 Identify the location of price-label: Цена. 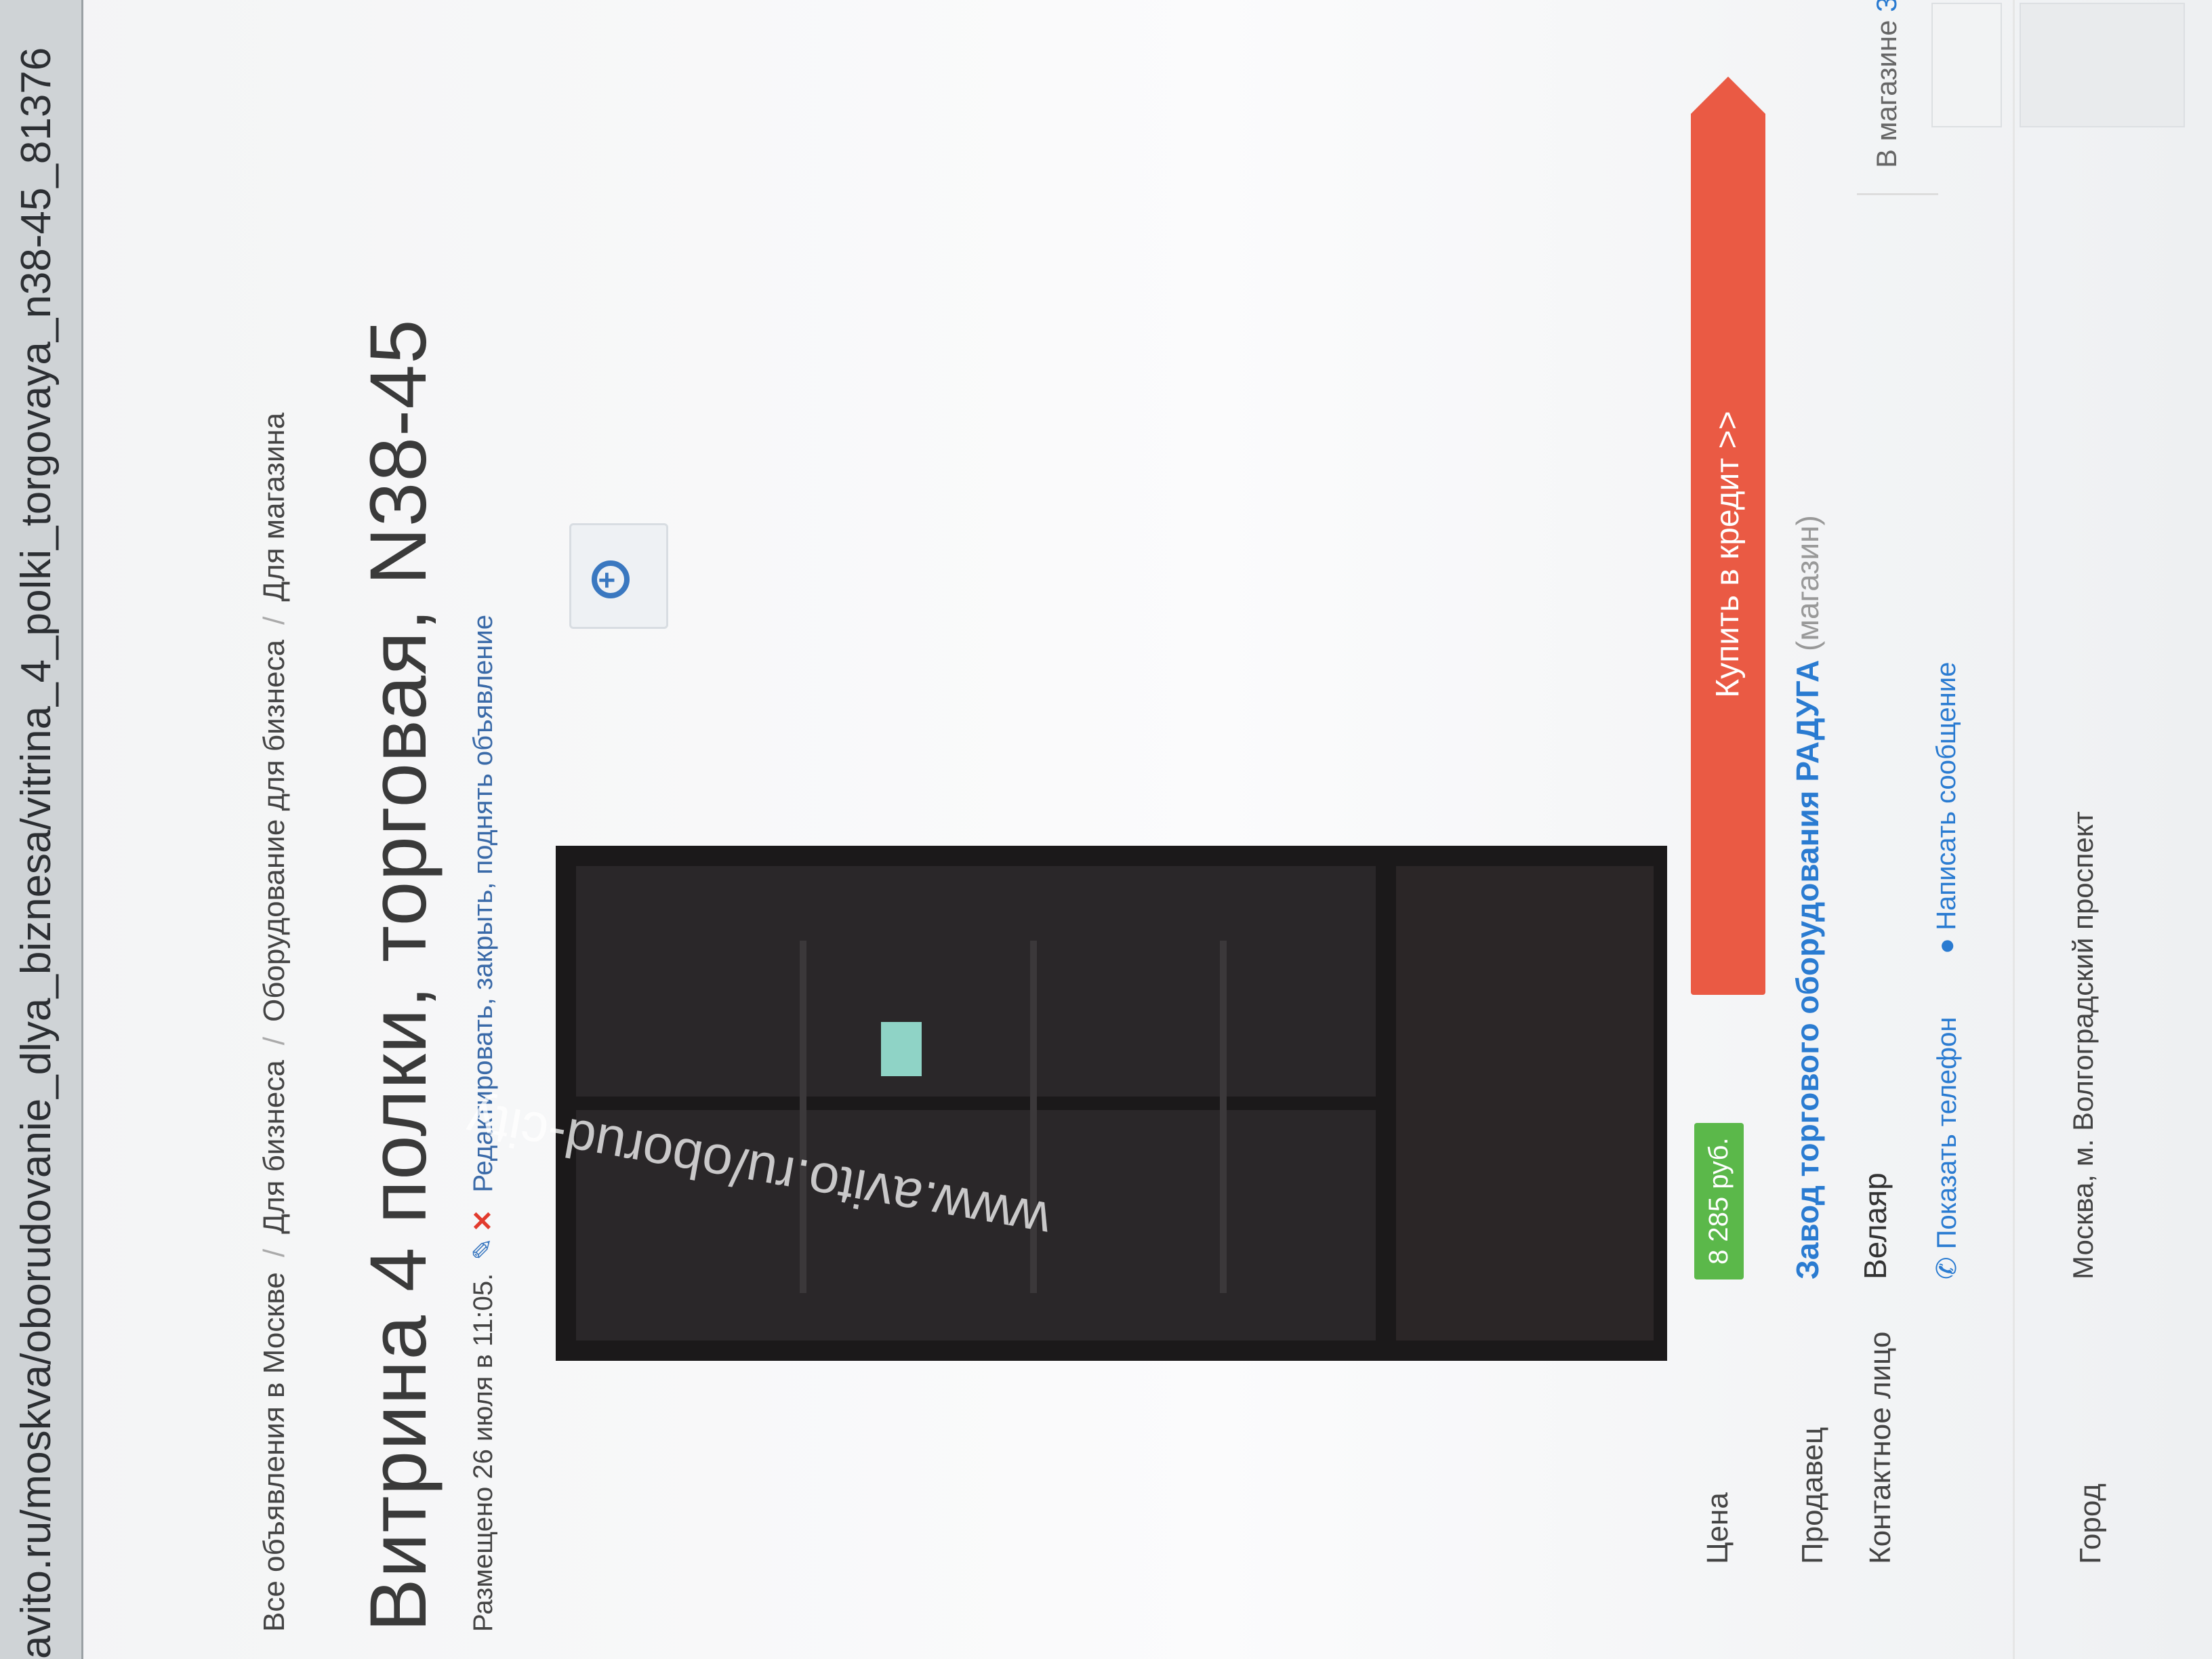
(1717, 1528).